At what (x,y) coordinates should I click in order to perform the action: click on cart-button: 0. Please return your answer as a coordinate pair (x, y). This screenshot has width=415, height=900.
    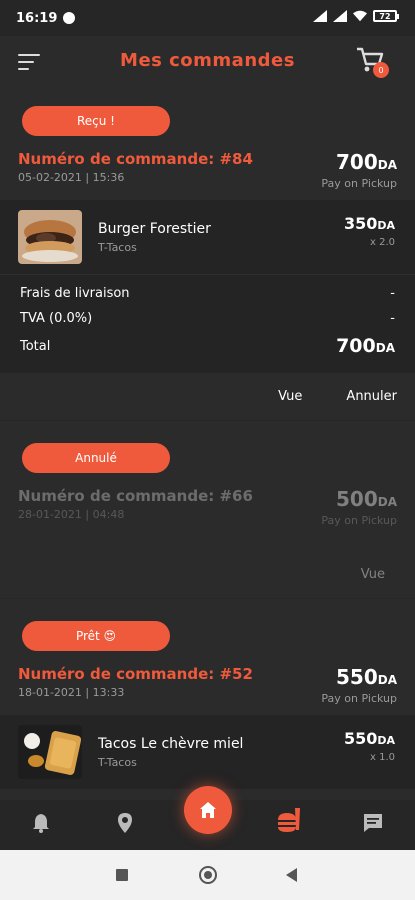
    Looking at the image, I should click on (372, 62).